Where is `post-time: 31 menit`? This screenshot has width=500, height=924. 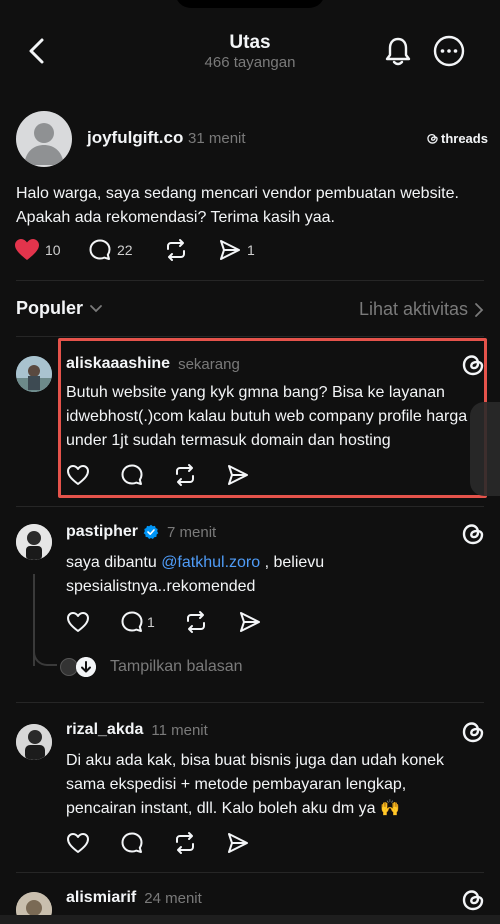
post-time: 31 menit is located at coordinates (217, 138).